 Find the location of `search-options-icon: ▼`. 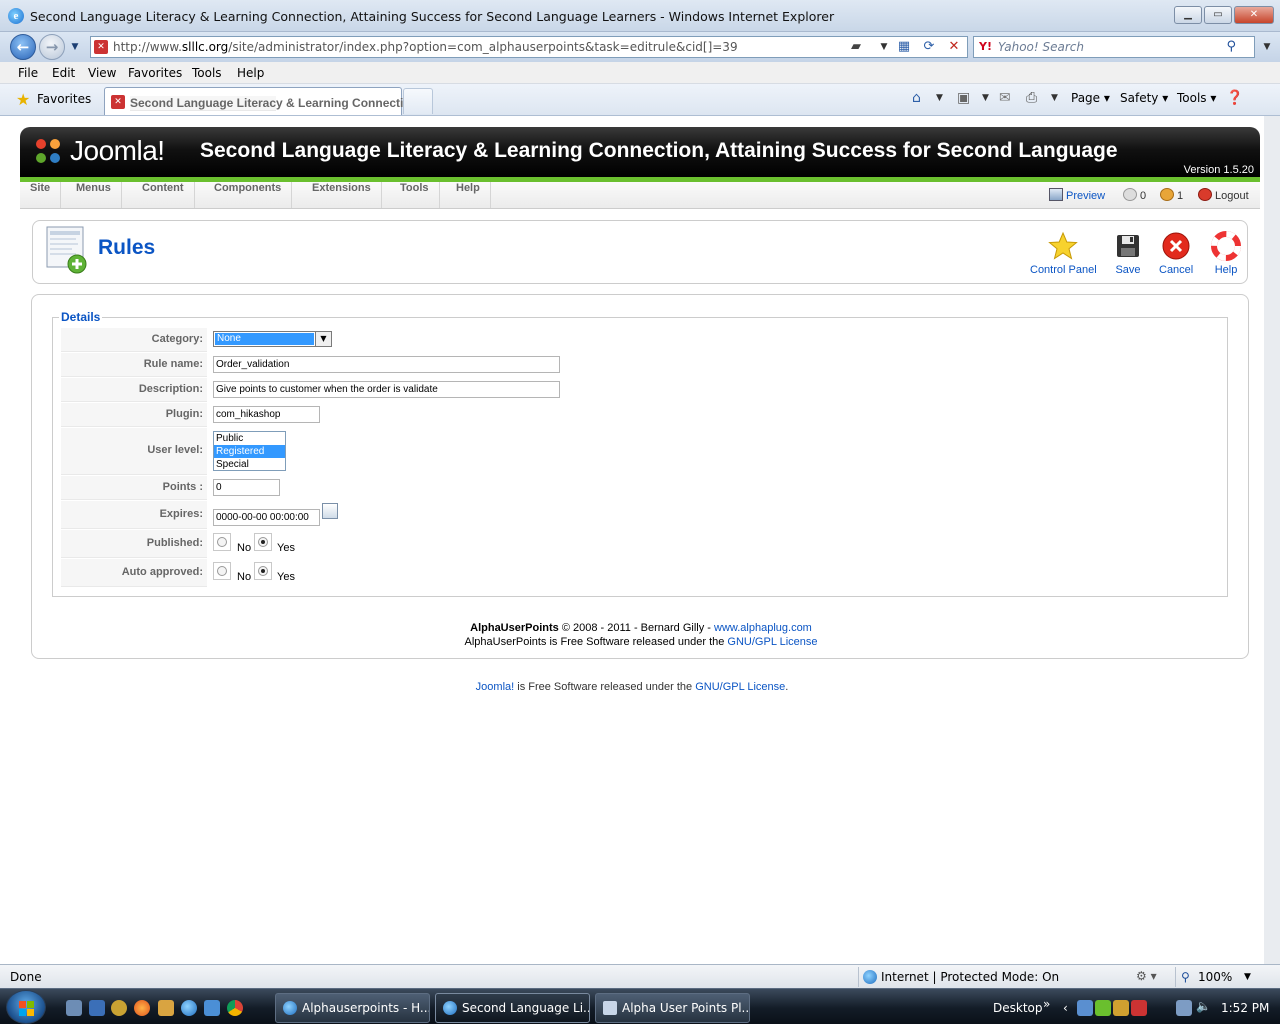

search-options-icon: ▼ is located at coordinates (1267, 47).